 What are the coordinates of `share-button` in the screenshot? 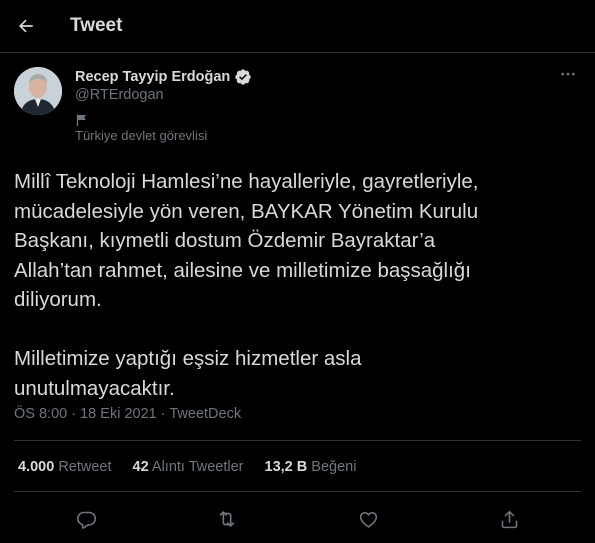 It's located at (509, 519).